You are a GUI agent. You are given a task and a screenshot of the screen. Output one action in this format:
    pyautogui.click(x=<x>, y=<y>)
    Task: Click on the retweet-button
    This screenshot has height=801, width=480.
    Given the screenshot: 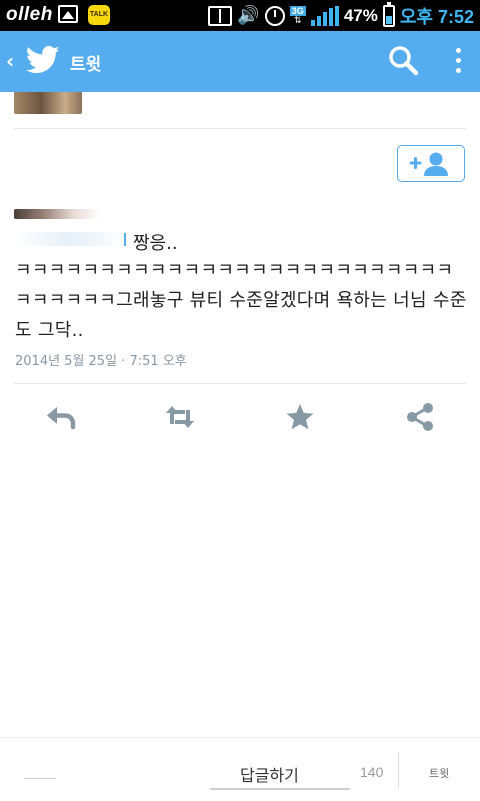 What is the action you would take?
    pyautogui.click(x=180, y=417)
    